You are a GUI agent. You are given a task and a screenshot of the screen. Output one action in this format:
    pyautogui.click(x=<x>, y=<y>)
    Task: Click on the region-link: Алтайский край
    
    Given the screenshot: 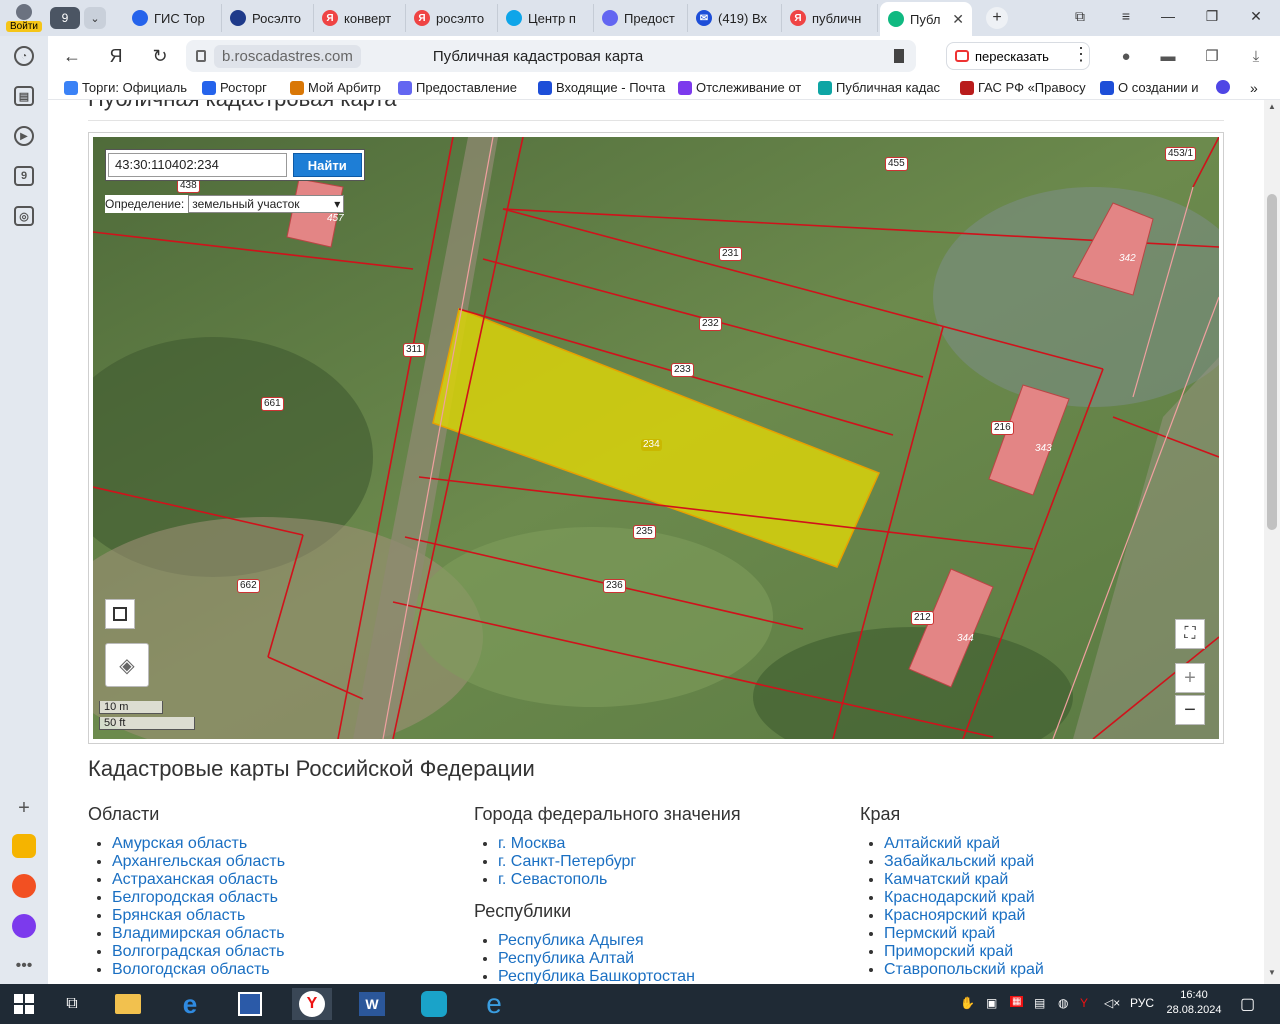 What is the action you would take?
    pyautogui.click(x=964, y=844)
    